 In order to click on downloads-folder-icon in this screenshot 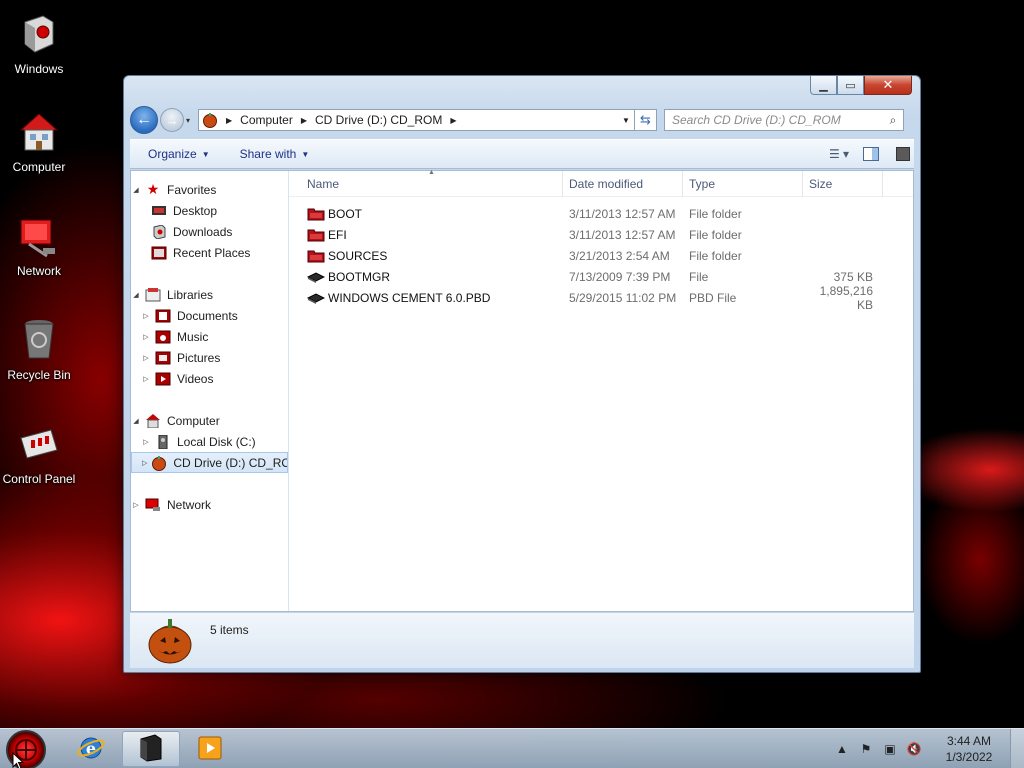, I will do `click(159, 232)`.